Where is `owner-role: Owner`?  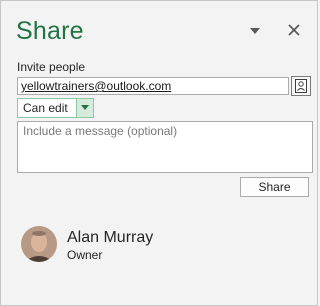 owner-role: Owner is located at coordinates (85, 255).